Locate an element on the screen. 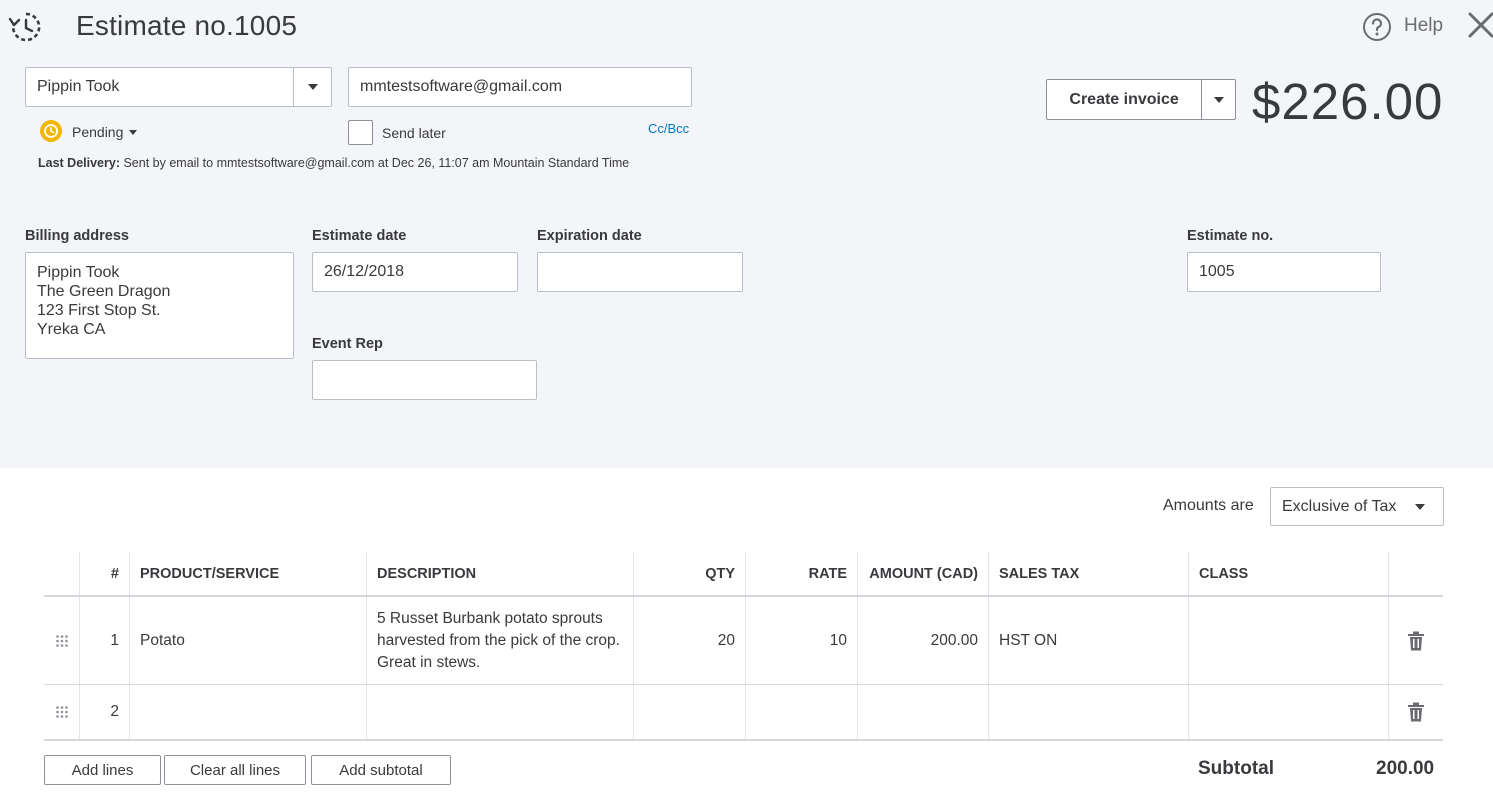 This screenshot has height=800, width=1493. estimate-total-amount: $226.00 is located at coordinates (1348, 101).